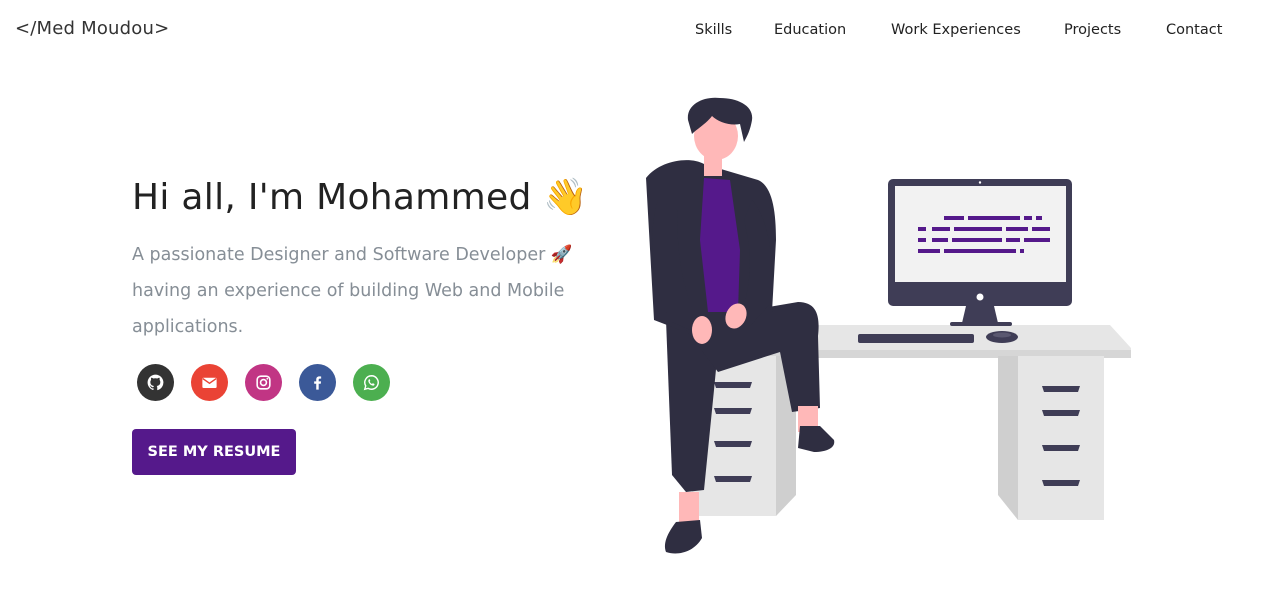  What do you see at coordinates (317, 382) in the screenshot?
I see `facebook-icon` at bounding box center [317, 382].